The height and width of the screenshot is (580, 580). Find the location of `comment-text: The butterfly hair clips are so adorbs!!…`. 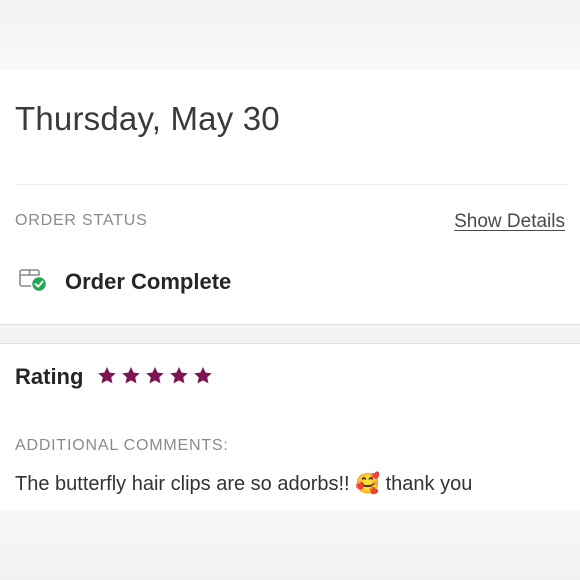

comment-text: The butterfly hair clips are so adorbs!!… is located at coordinates (244, 484).